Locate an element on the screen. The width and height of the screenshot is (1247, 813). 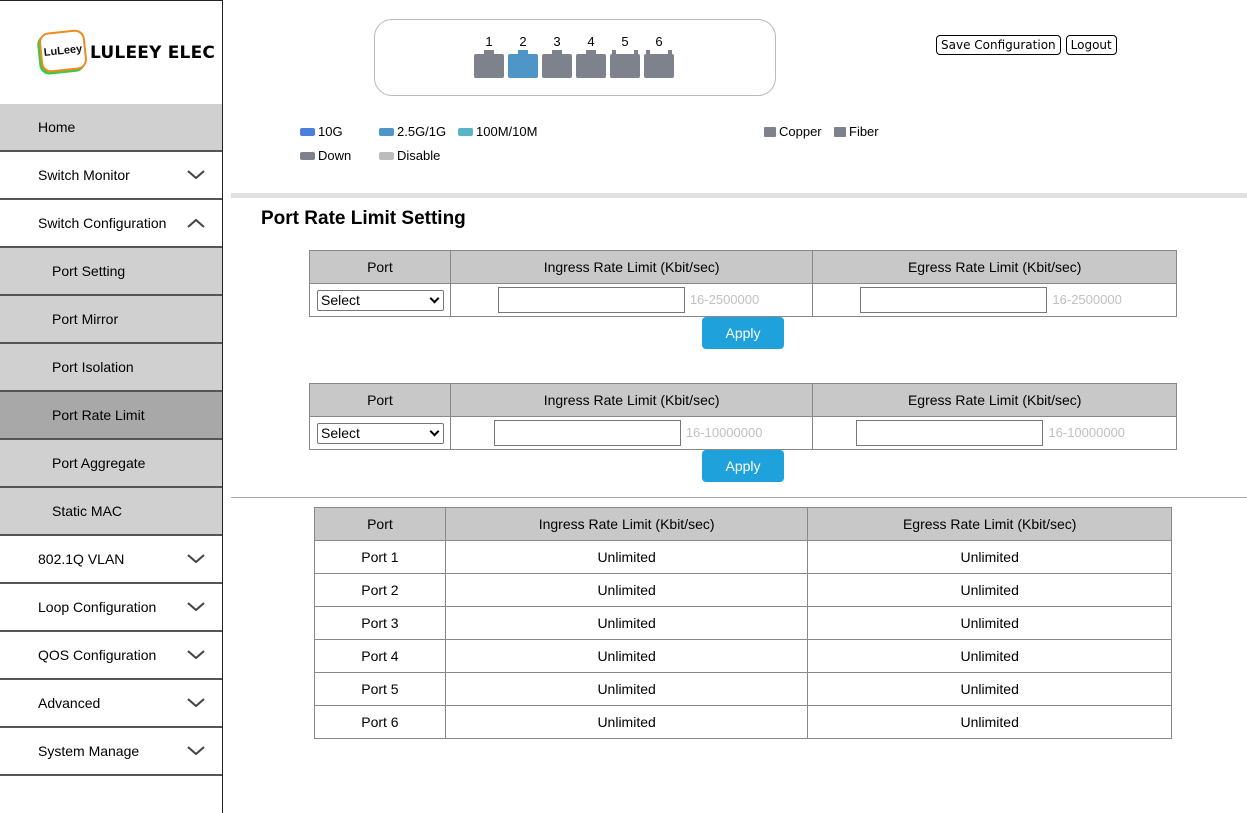
sidebar-item-label: Switch Monitor is located at coordinates (84, 175).